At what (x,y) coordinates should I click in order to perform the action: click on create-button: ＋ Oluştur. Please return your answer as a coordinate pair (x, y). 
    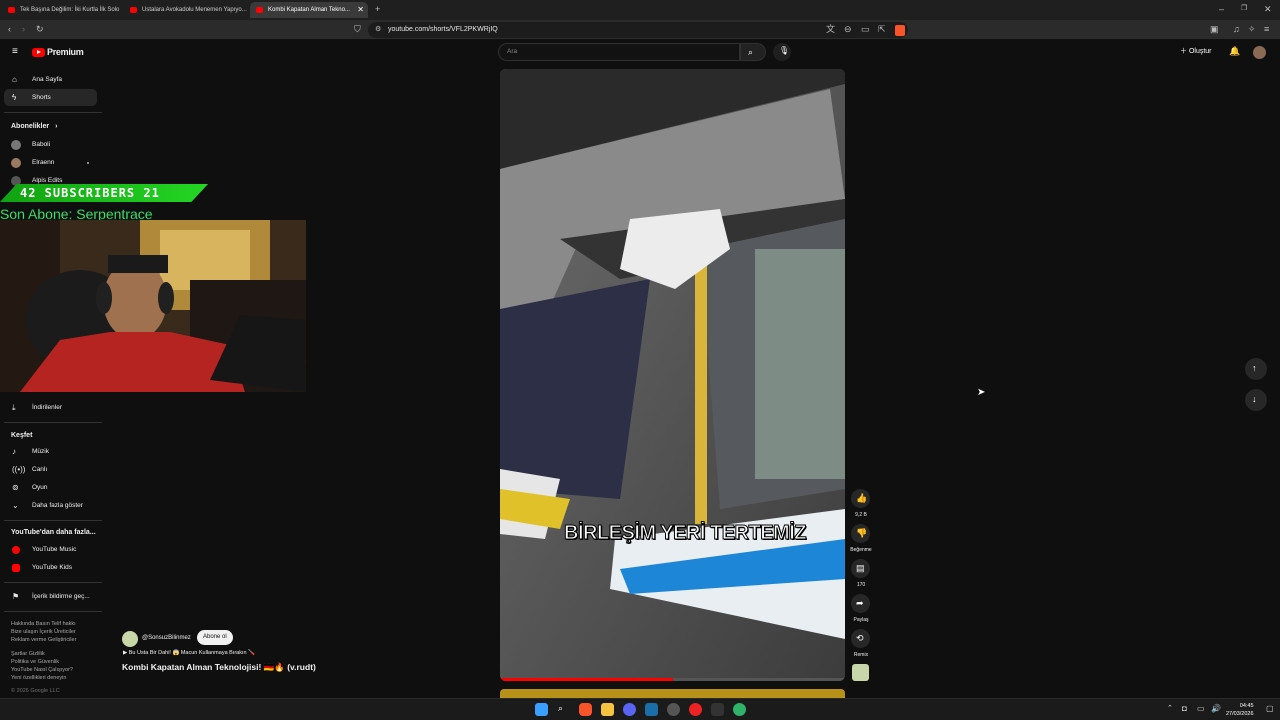
    Looking at the image, I should click on (1196, 51).